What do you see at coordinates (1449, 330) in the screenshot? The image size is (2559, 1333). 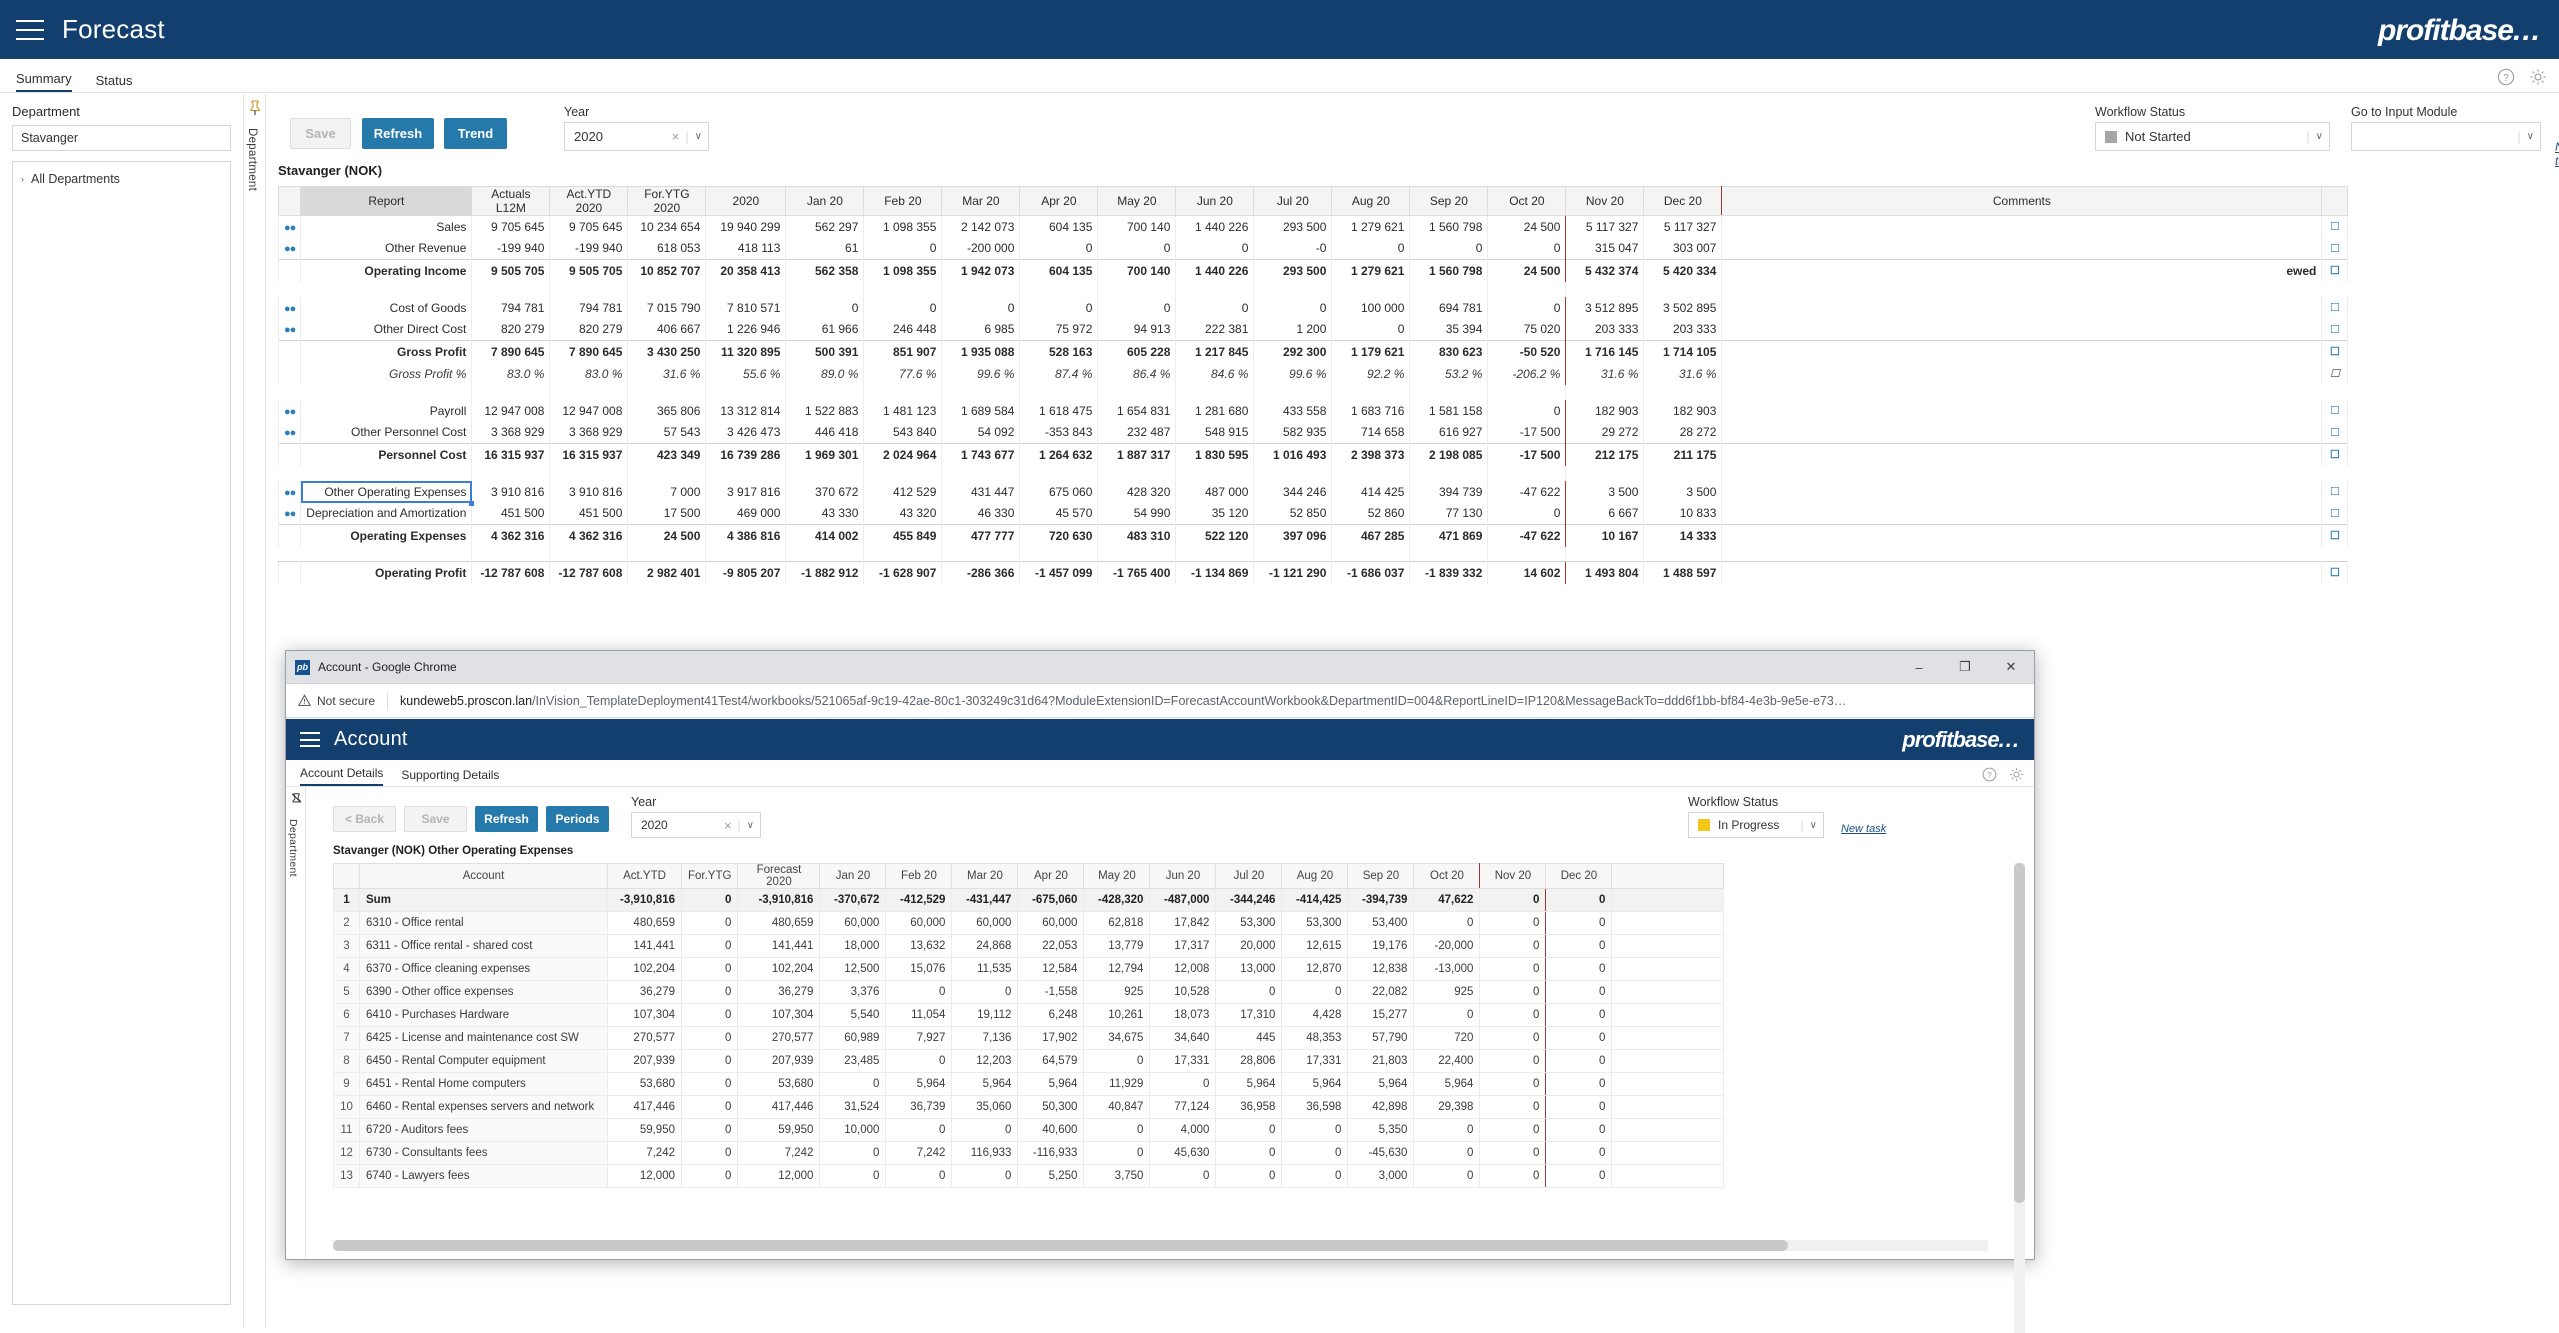 I see `cell-value: 35 394` at bounding box center [1449, 330].